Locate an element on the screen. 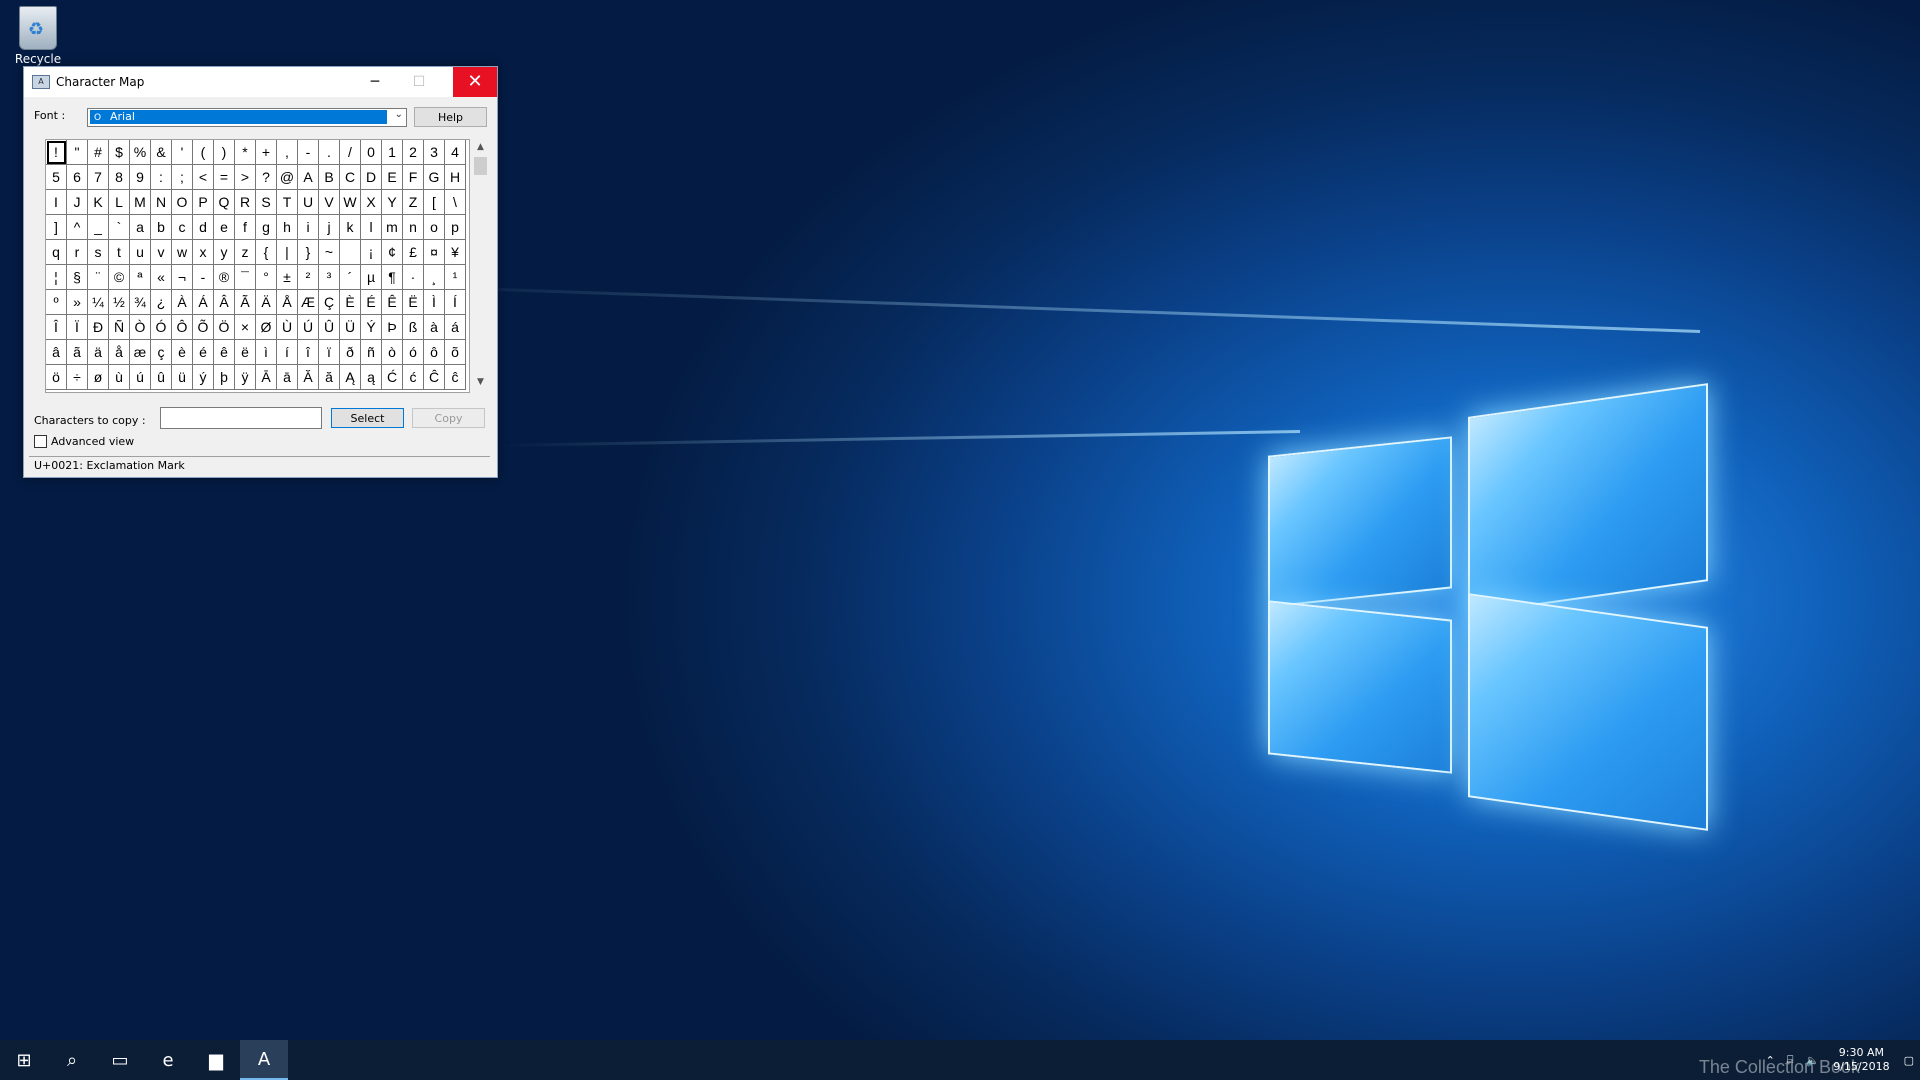 Image resolution: width=1920 pixels, height=1080 pixels. character-cell: Û is located at coordinates (329, 327).